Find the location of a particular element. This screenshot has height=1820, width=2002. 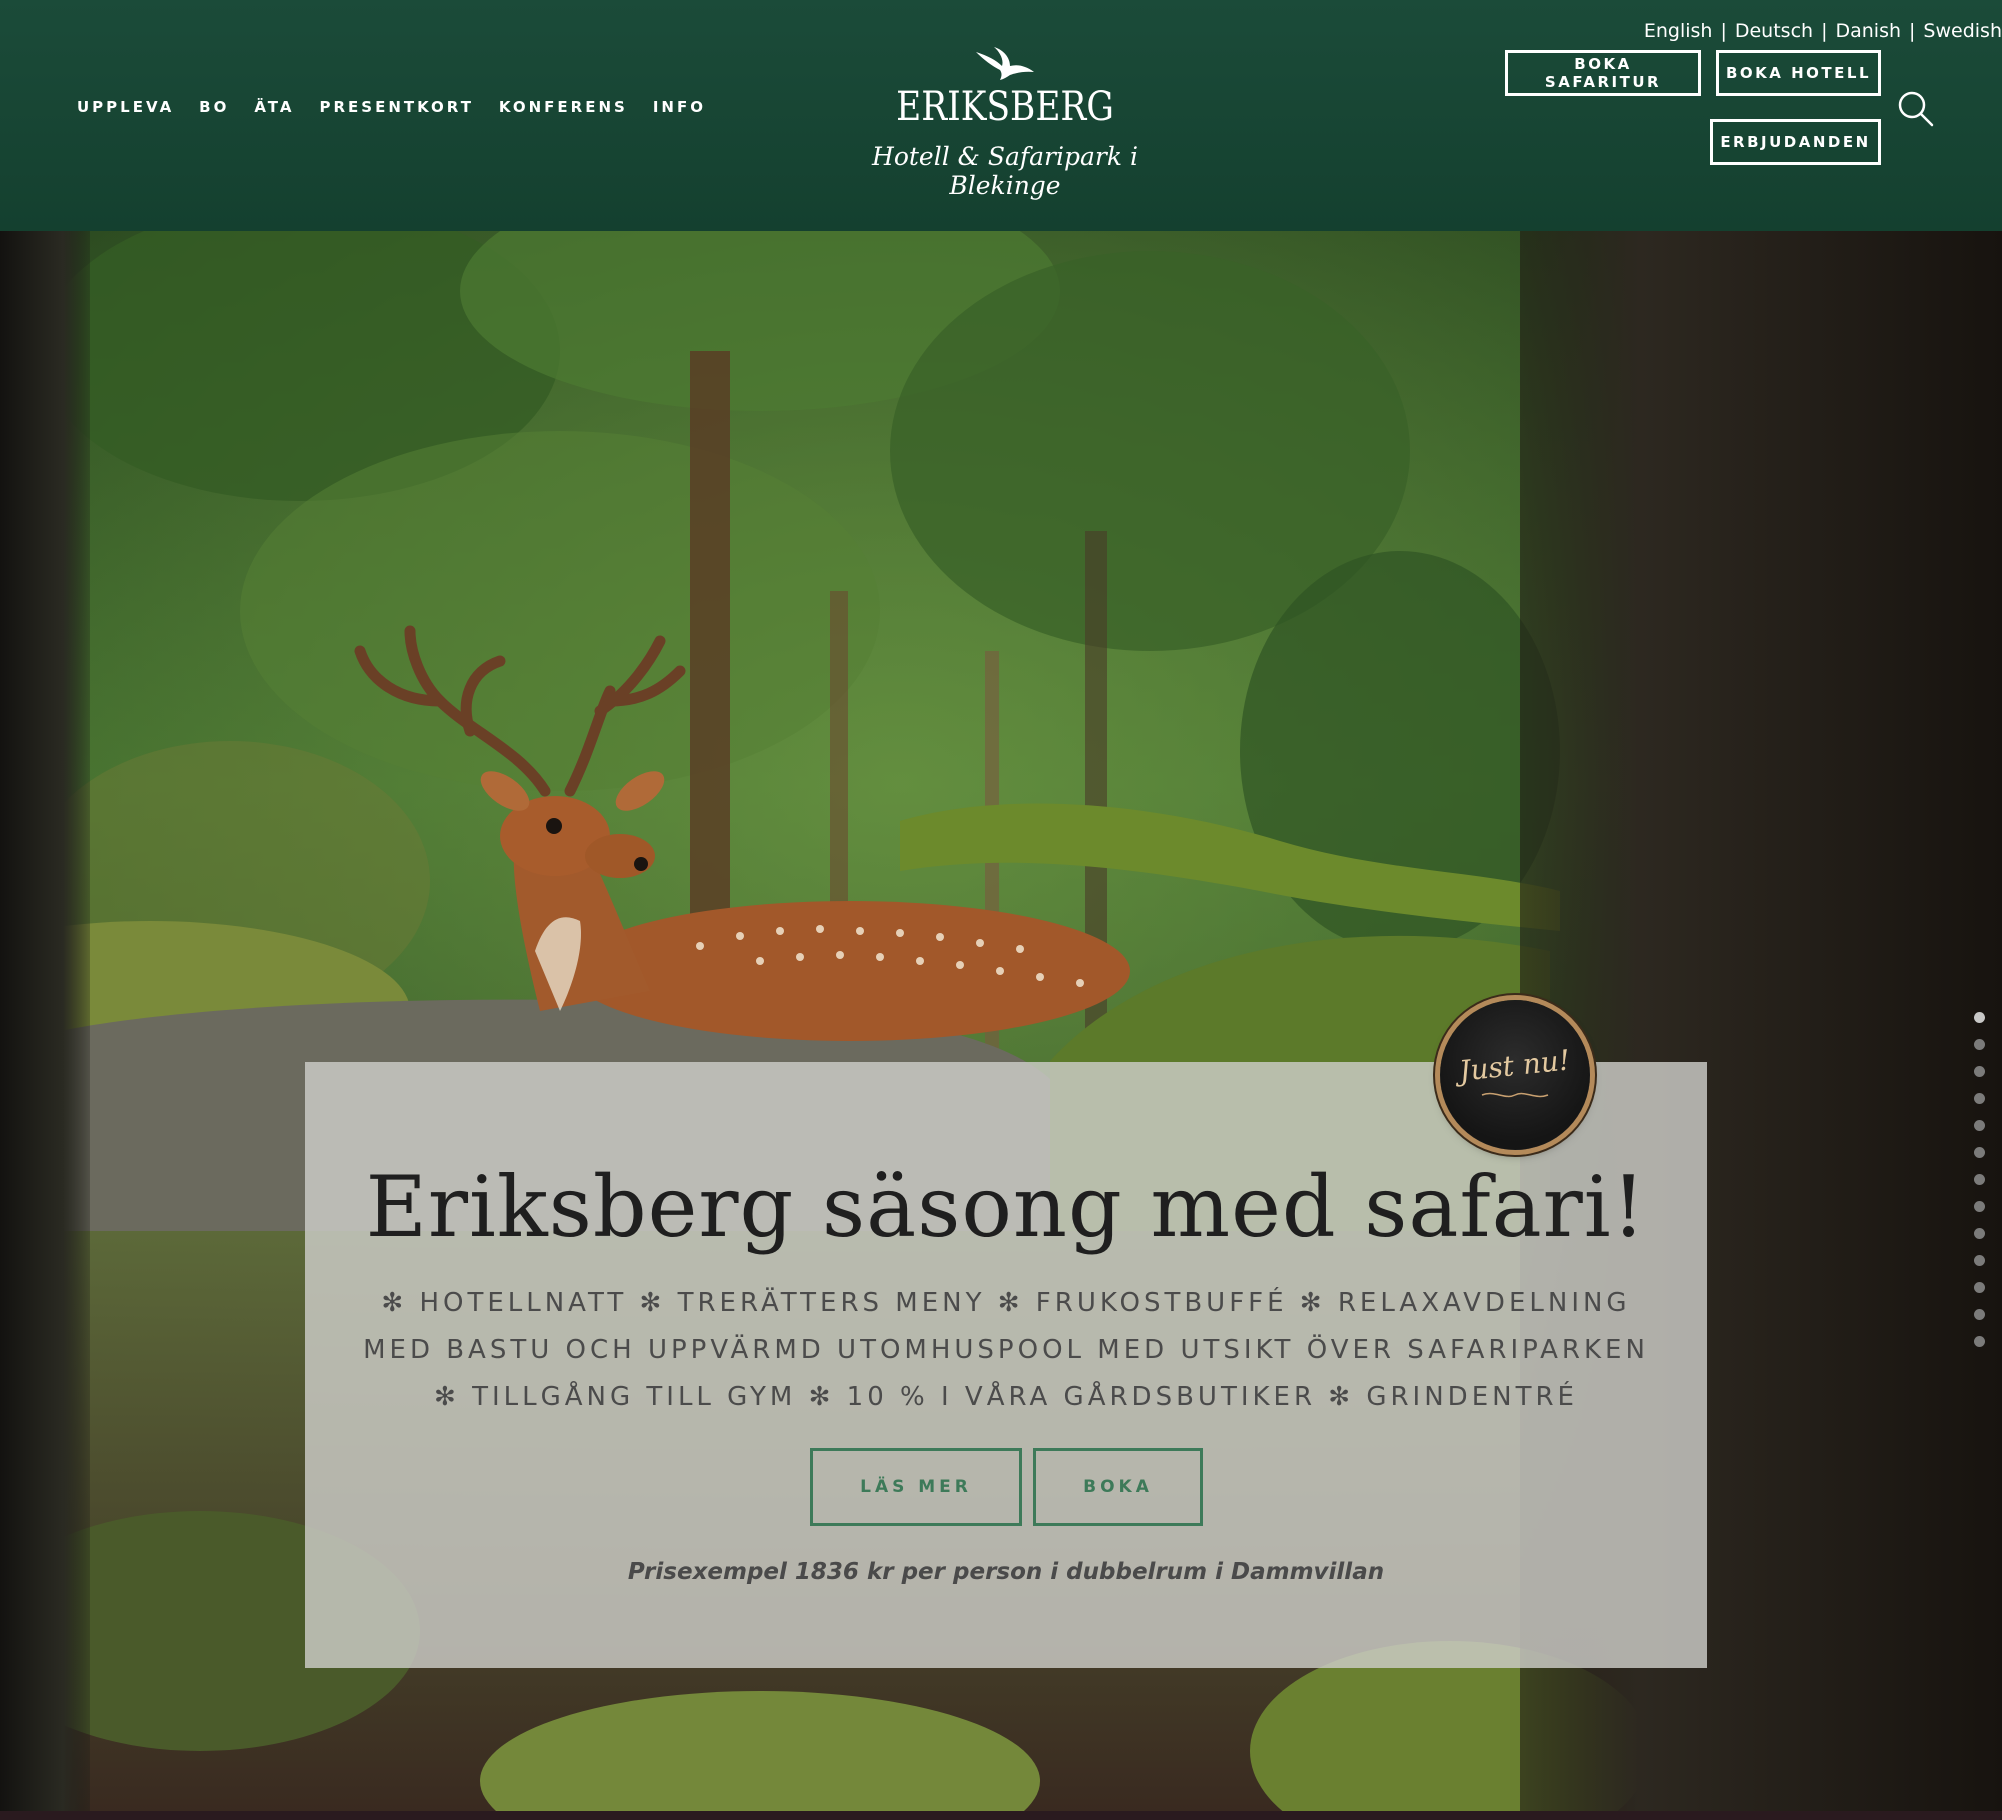

logo-name: ERIKSBERG is located at coordinates (1005, 107).